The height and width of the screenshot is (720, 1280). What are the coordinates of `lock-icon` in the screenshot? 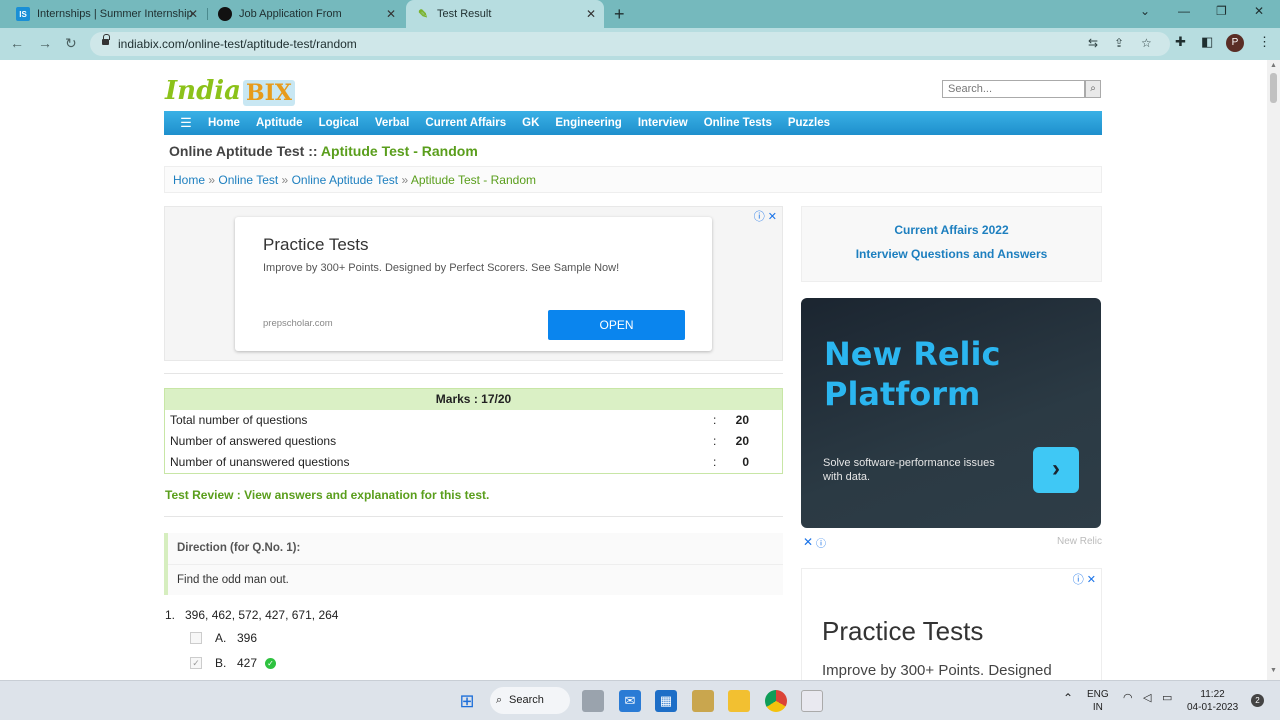 It's located at (106, 40).